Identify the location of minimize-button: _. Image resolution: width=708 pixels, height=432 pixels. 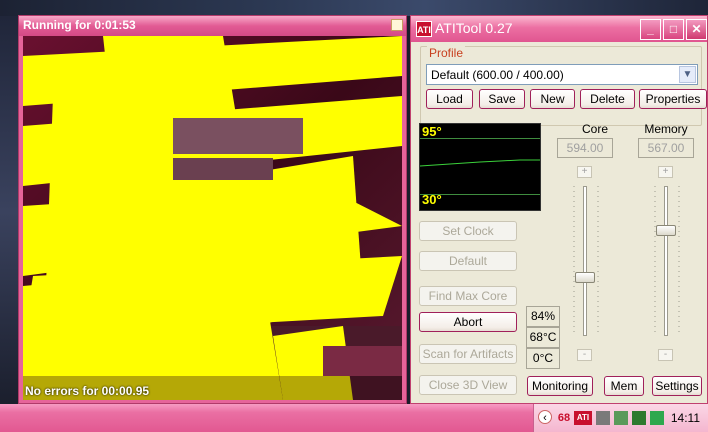
(650, 29).